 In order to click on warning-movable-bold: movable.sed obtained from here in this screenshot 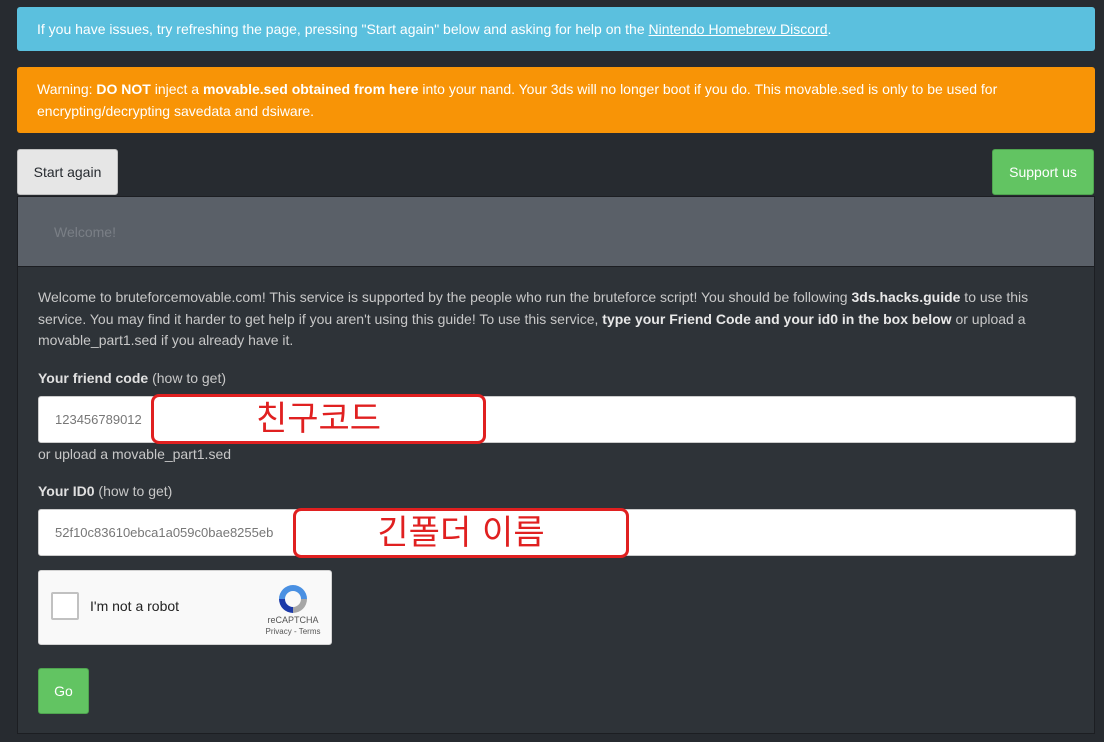, I will do `click(310, 89)`.